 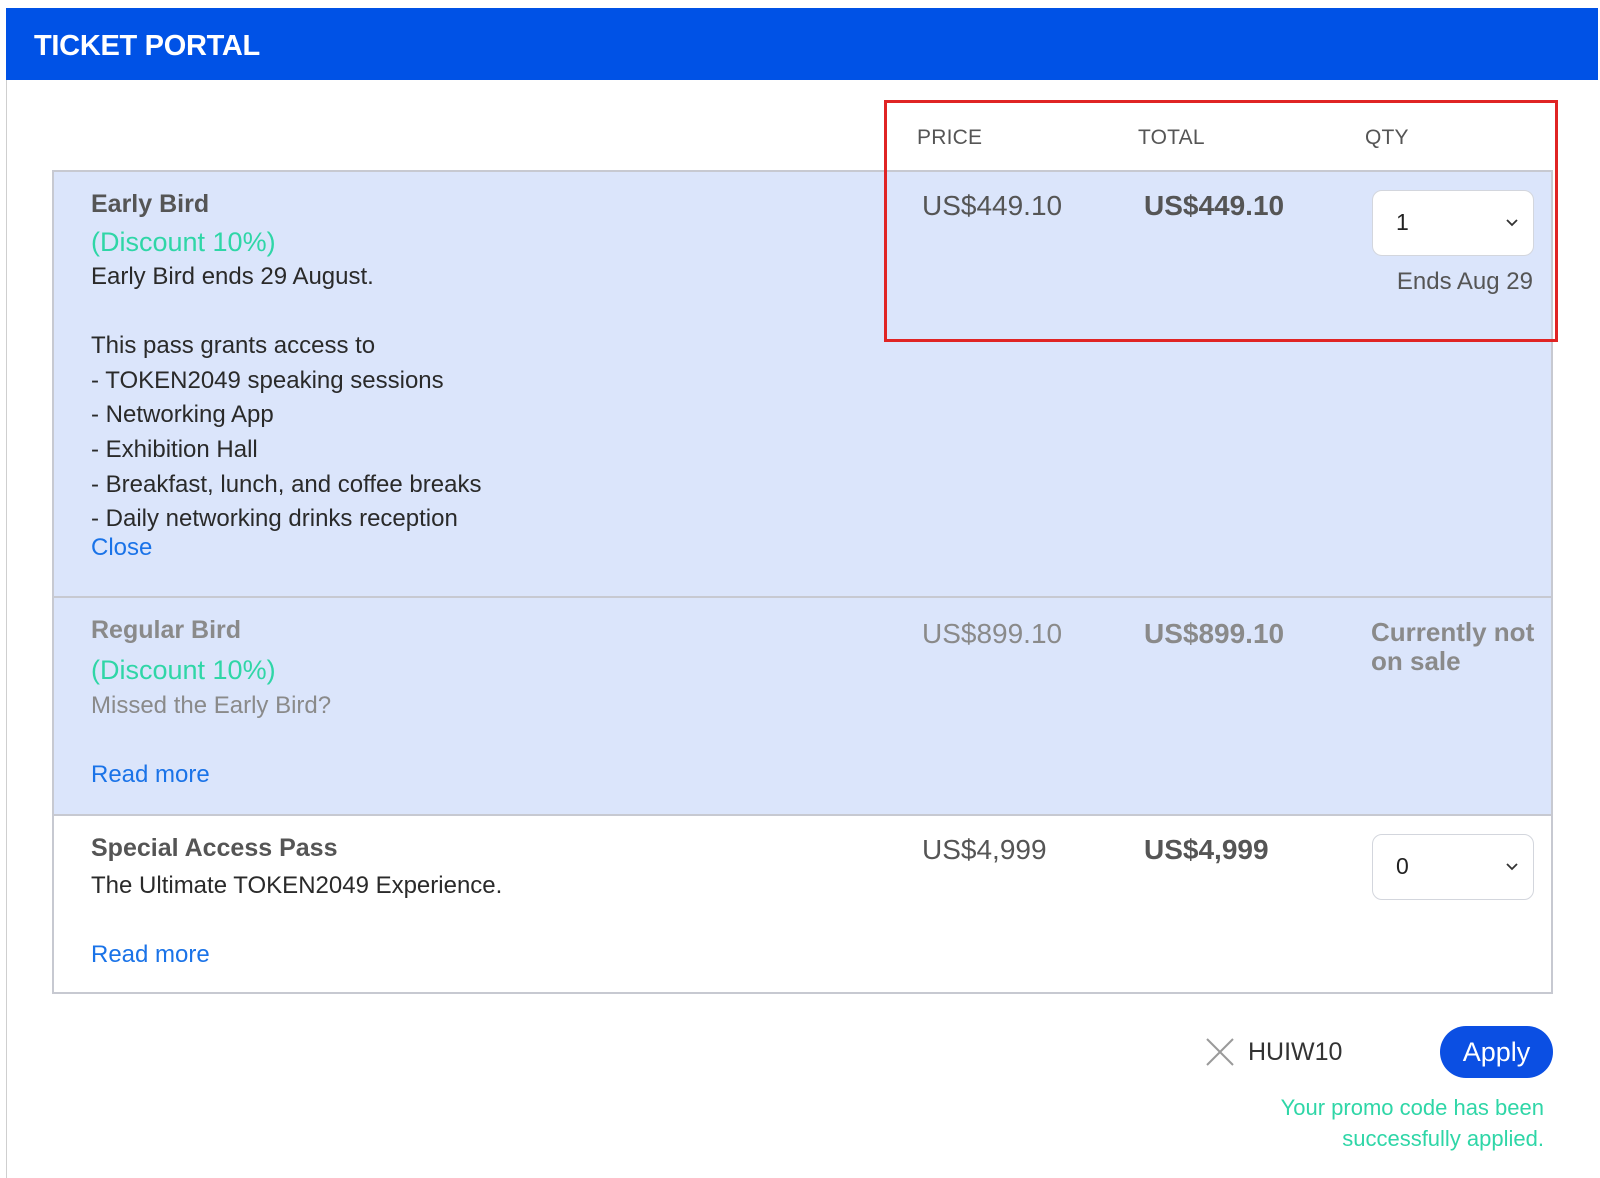 What do you see at coordinates (1295, 1052) in the screenshot?
I see `promo-code-value: HUIW10` at bounding box center [1295, 1052].